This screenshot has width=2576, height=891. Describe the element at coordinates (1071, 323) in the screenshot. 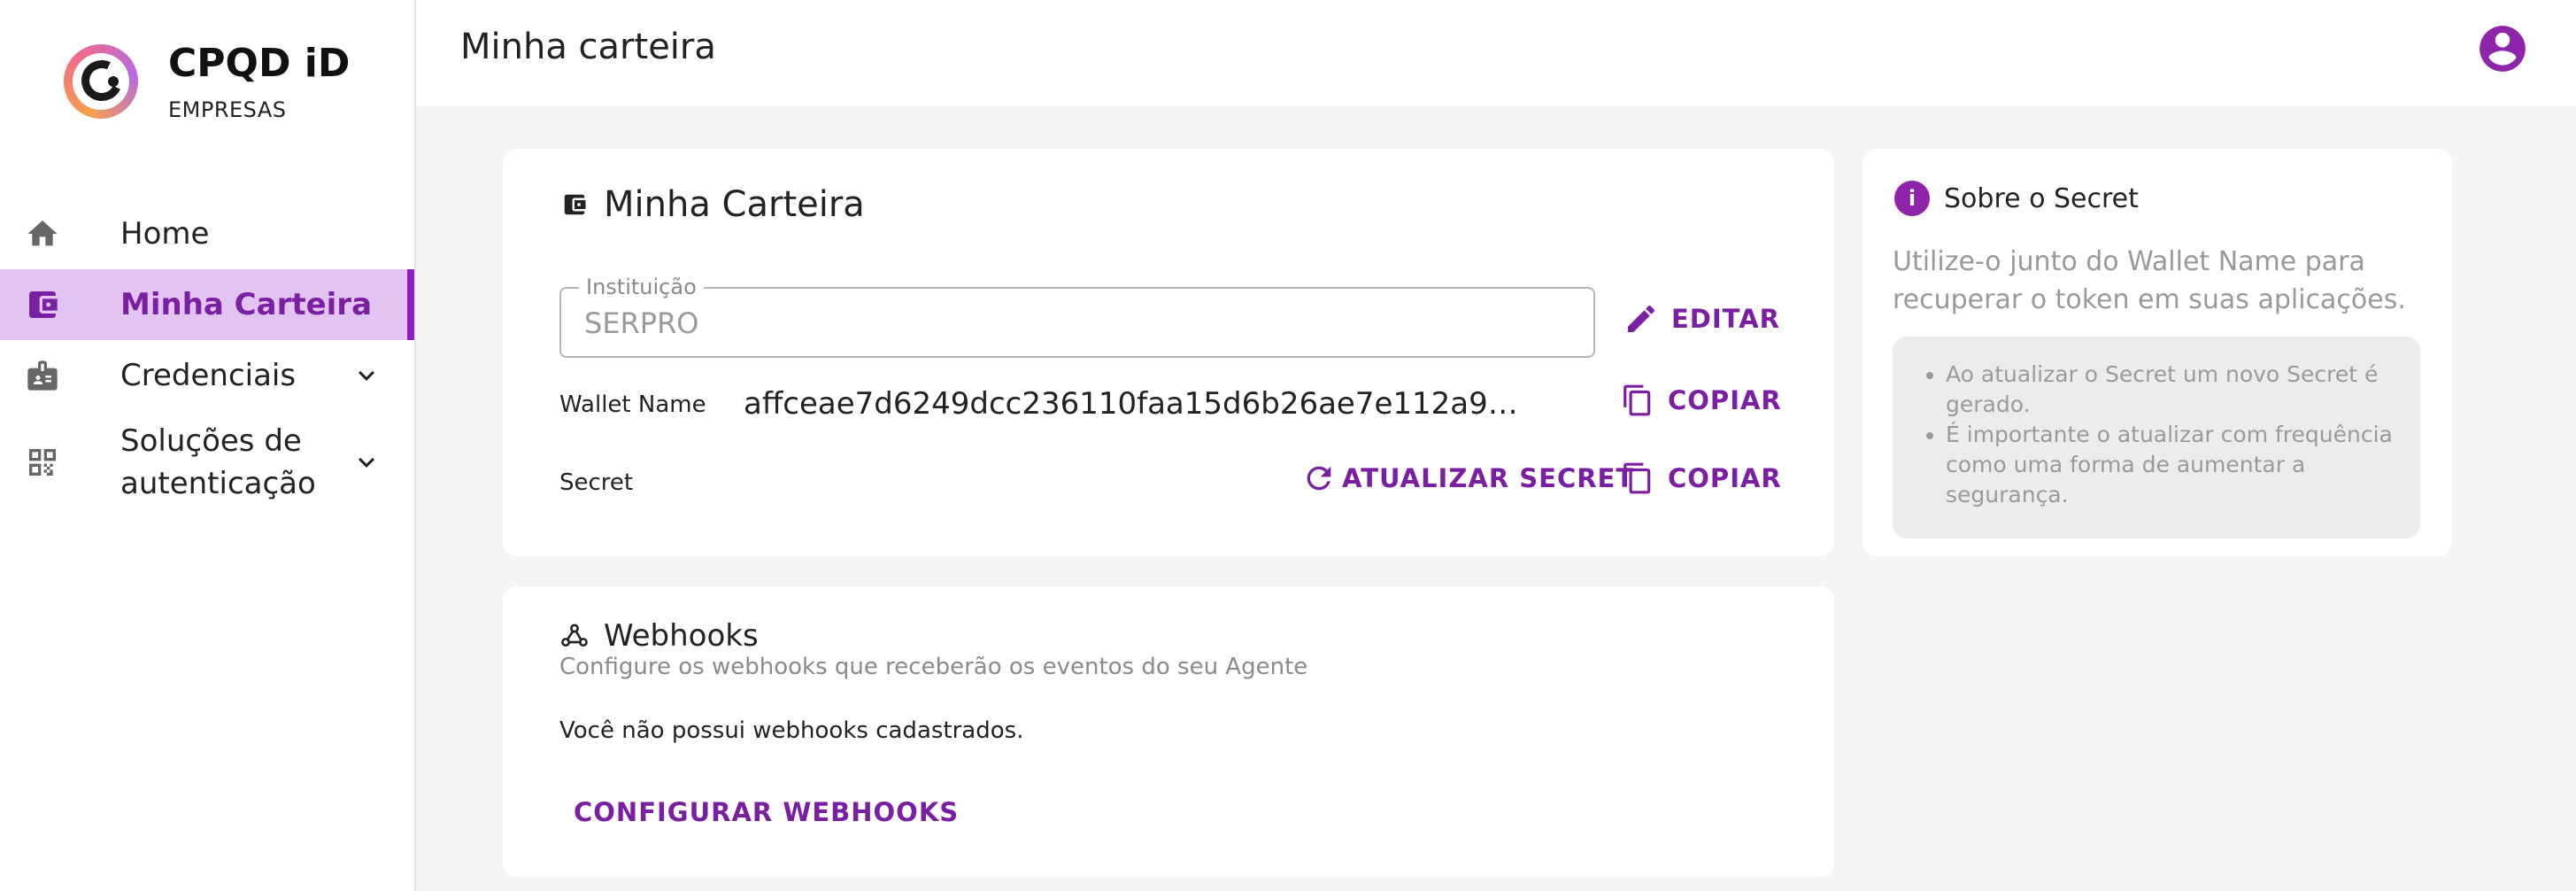

I see `institution-input` at that location.